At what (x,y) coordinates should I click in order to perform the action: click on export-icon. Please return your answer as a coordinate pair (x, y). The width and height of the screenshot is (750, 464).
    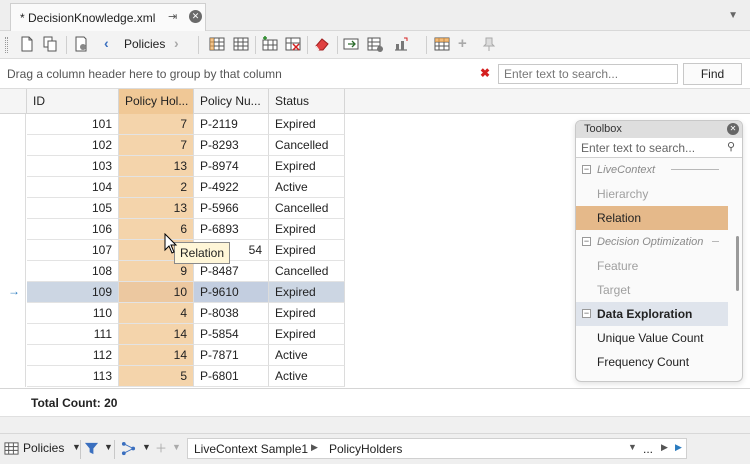
    Looking at the image, I should click on (351, 44).